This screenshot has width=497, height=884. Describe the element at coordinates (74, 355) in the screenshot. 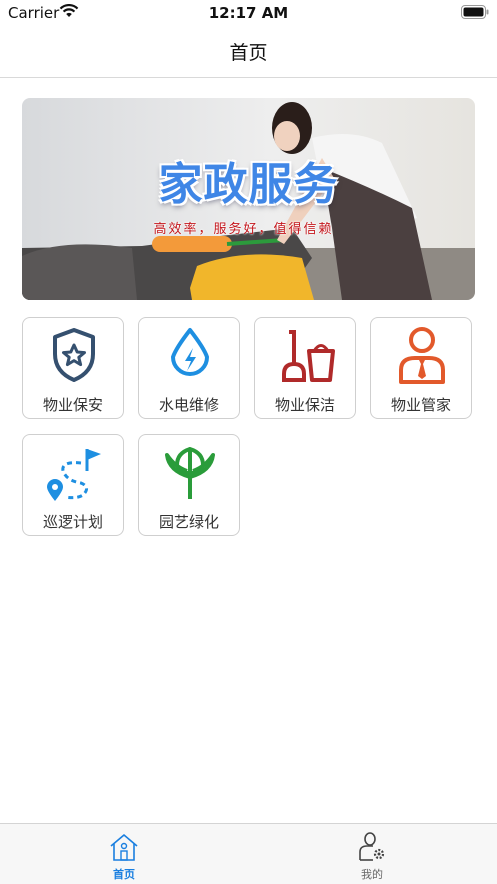

I see `shield-star-icon` at that location.